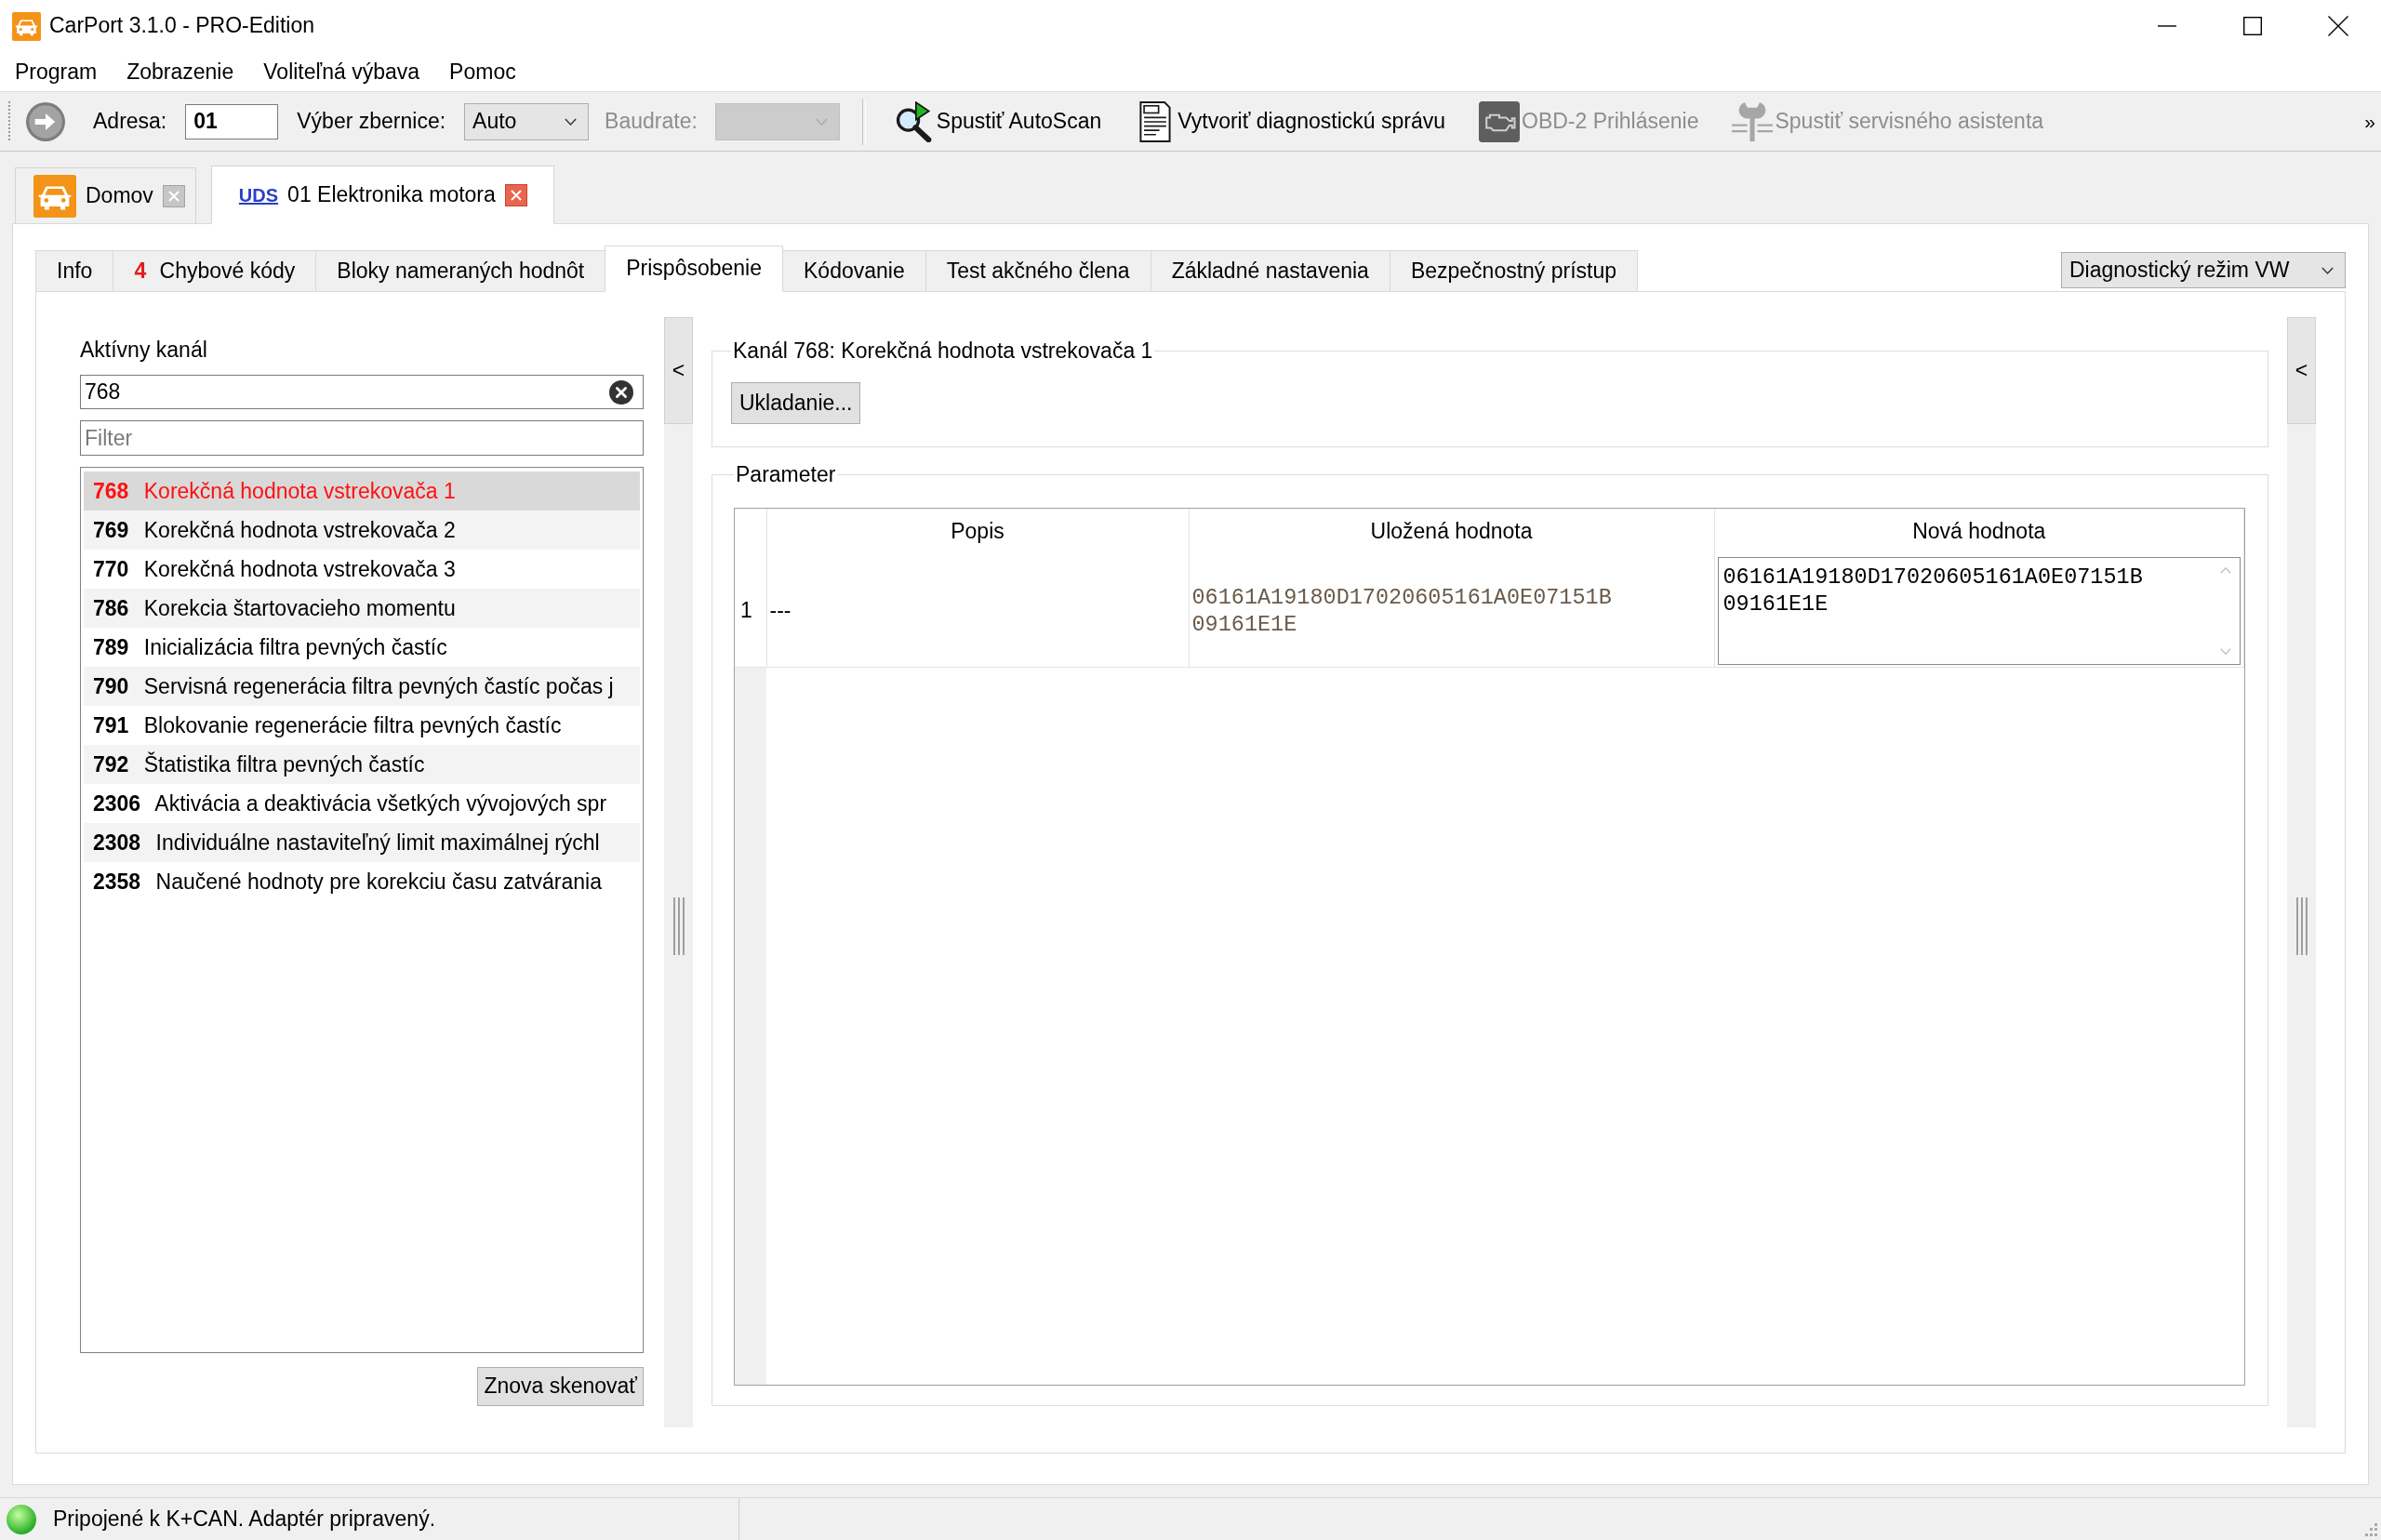 The width and height of the screenshot is (2381, 1540). I want to click on tab: Základné nastavenia, so click(1270, 271).